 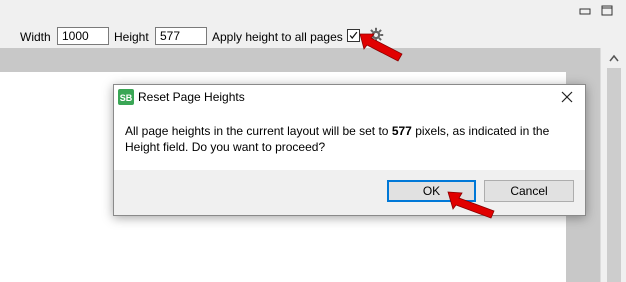 I want to click on dialog-footer: OK Cancel, so click(x=349, y=192).